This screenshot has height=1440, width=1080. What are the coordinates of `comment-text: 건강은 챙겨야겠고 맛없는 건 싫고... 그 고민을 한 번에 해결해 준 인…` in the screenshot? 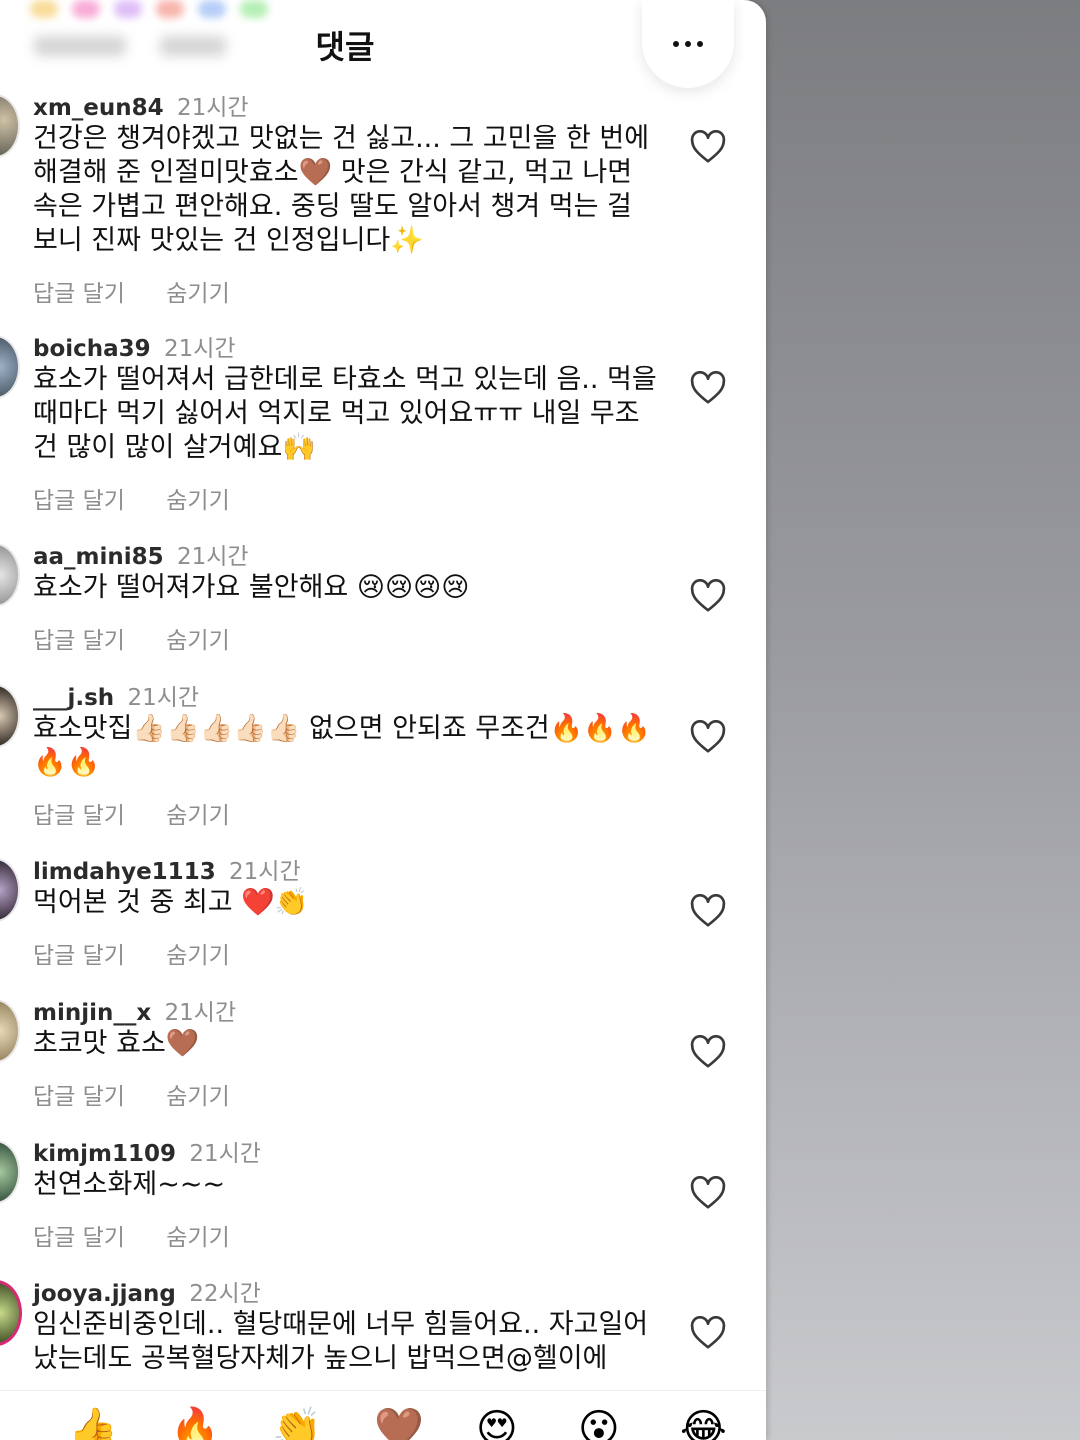 It's located at (341, 189).